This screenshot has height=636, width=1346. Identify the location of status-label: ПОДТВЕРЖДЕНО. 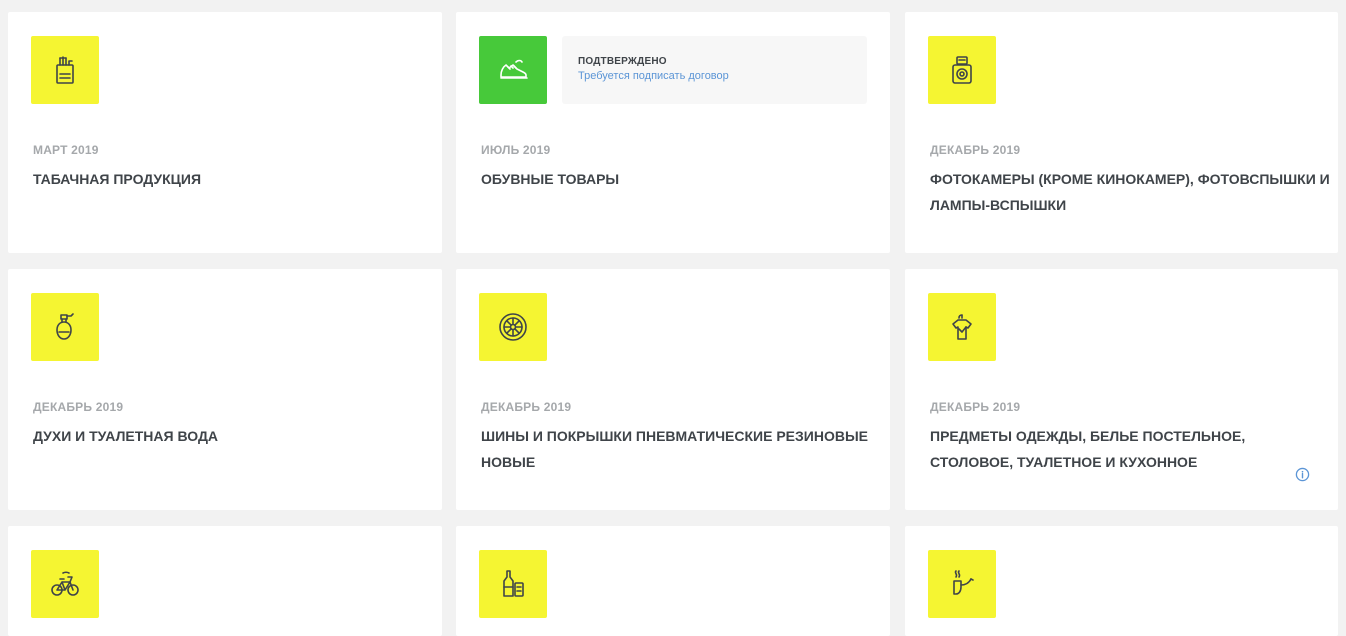
(622, 61).